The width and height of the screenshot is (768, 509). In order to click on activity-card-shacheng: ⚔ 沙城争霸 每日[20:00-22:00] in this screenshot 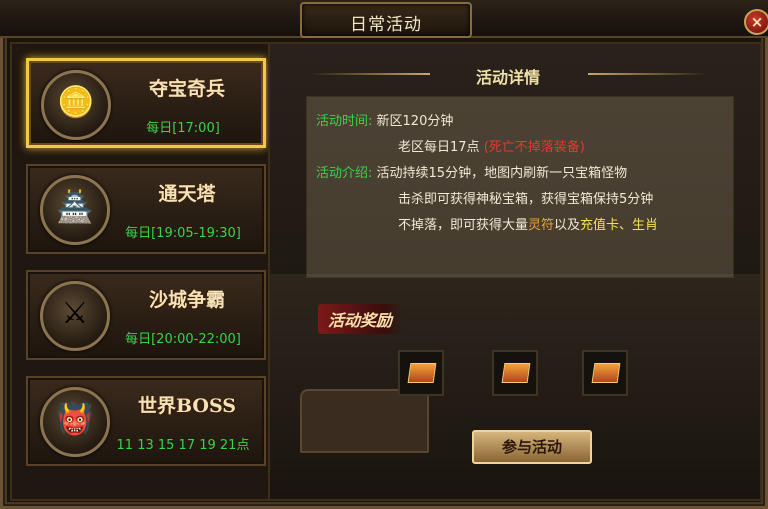, I will do `click(146, 315)`.